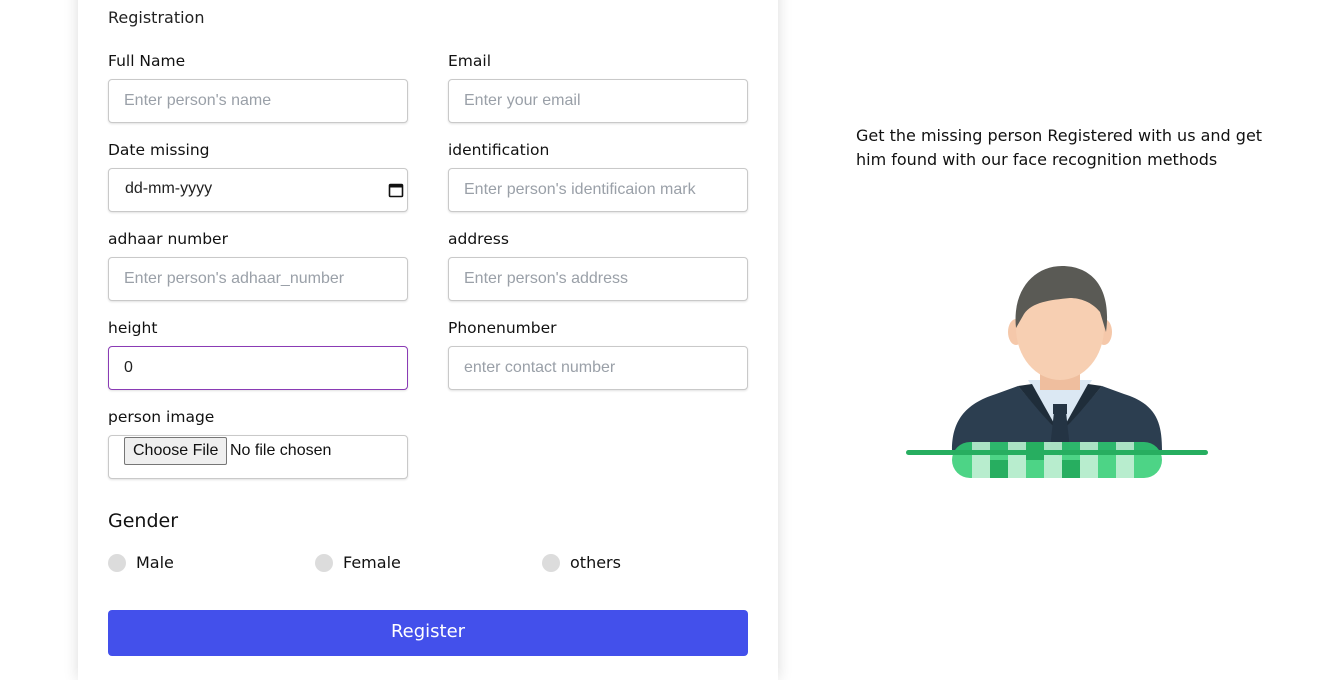 This screenshot has height=680, width=1341. What do you see at coordinates (396, 190) in the screenshot?
I see `calendar-icon` at bounding box center [396, 190].